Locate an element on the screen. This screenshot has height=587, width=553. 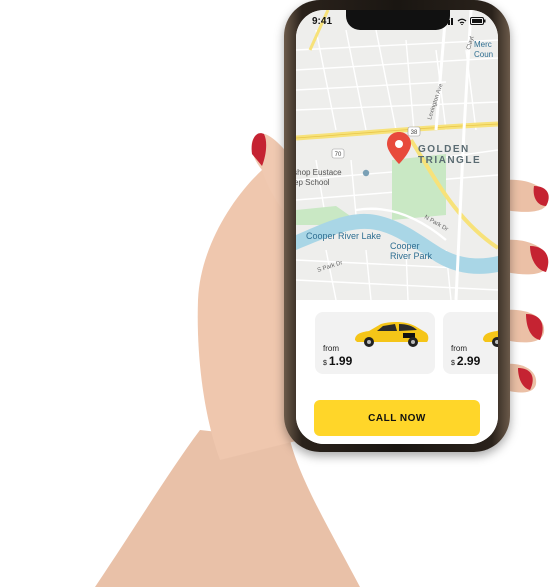
mercer-label: Merc Coun is located at coordinates (484, 49).